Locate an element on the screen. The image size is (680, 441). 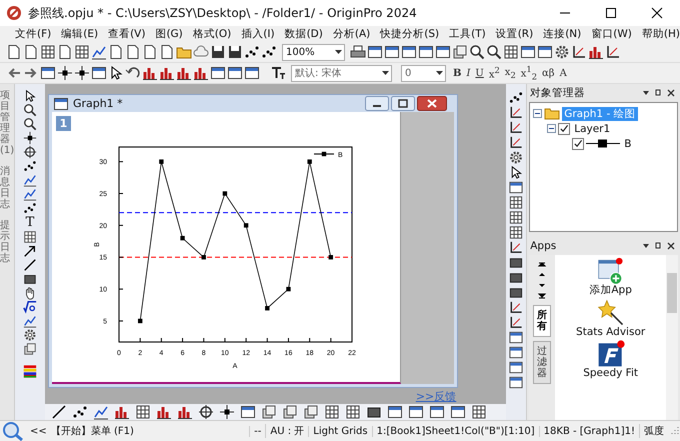
format-button: I is located at coordinates (468, 73).